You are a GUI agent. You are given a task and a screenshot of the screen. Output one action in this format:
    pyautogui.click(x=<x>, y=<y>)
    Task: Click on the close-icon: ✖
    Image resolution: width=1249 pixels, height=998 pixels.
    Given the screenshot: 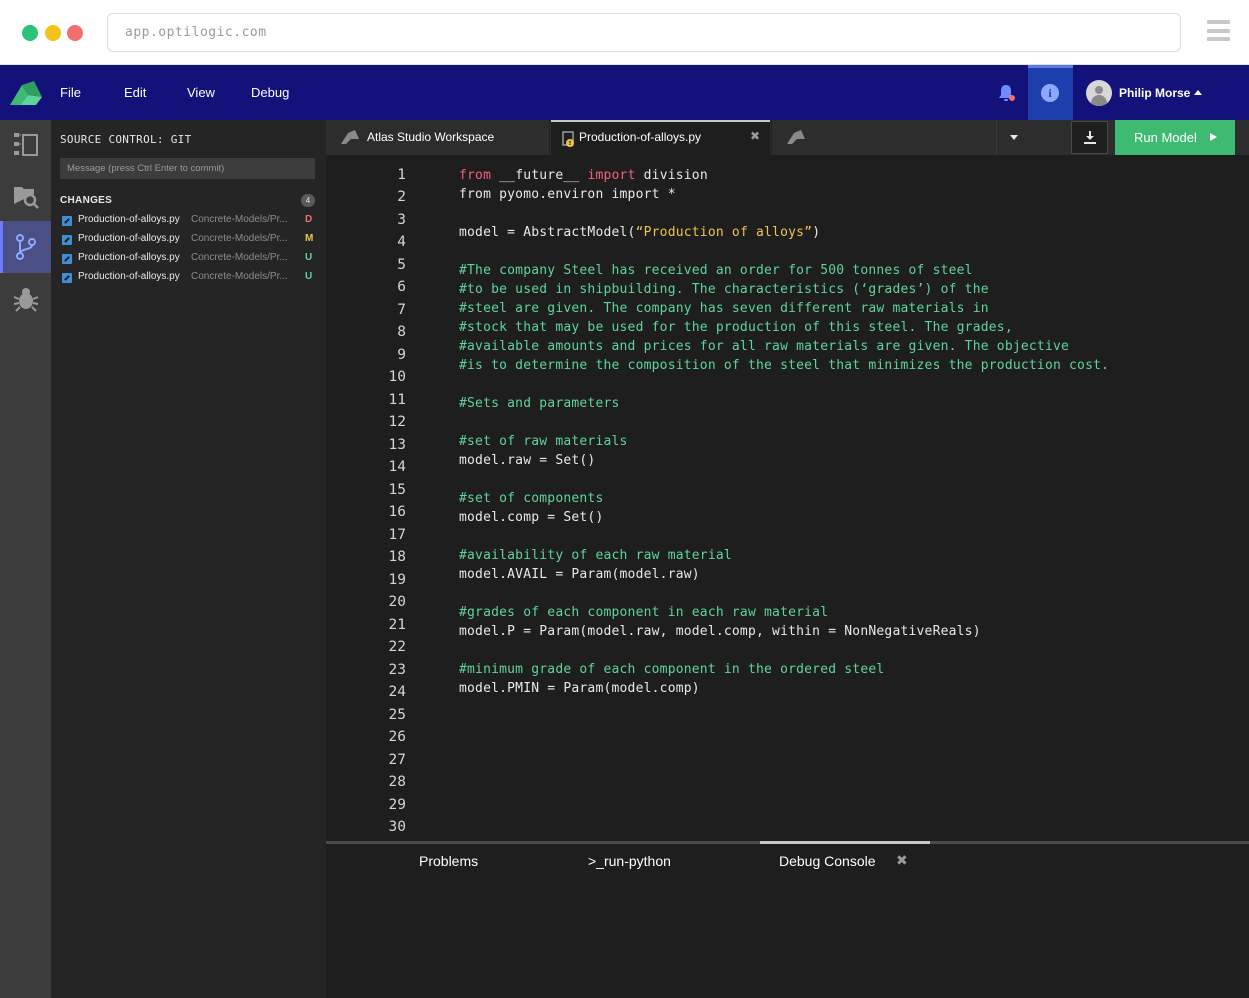 What is the action you would take?
    pyautogui.click(x=902, y=861)
    